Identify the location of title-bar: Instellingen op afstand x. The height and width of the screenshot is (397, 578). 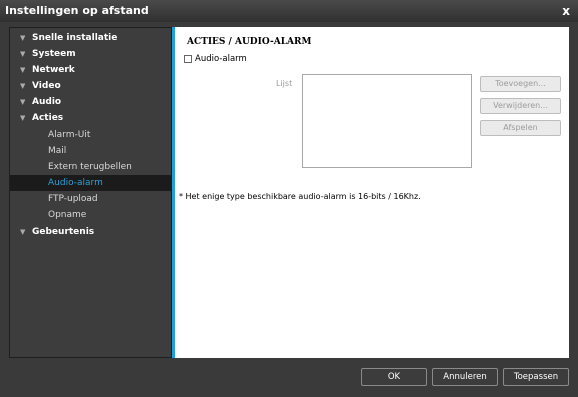
(289, 11).